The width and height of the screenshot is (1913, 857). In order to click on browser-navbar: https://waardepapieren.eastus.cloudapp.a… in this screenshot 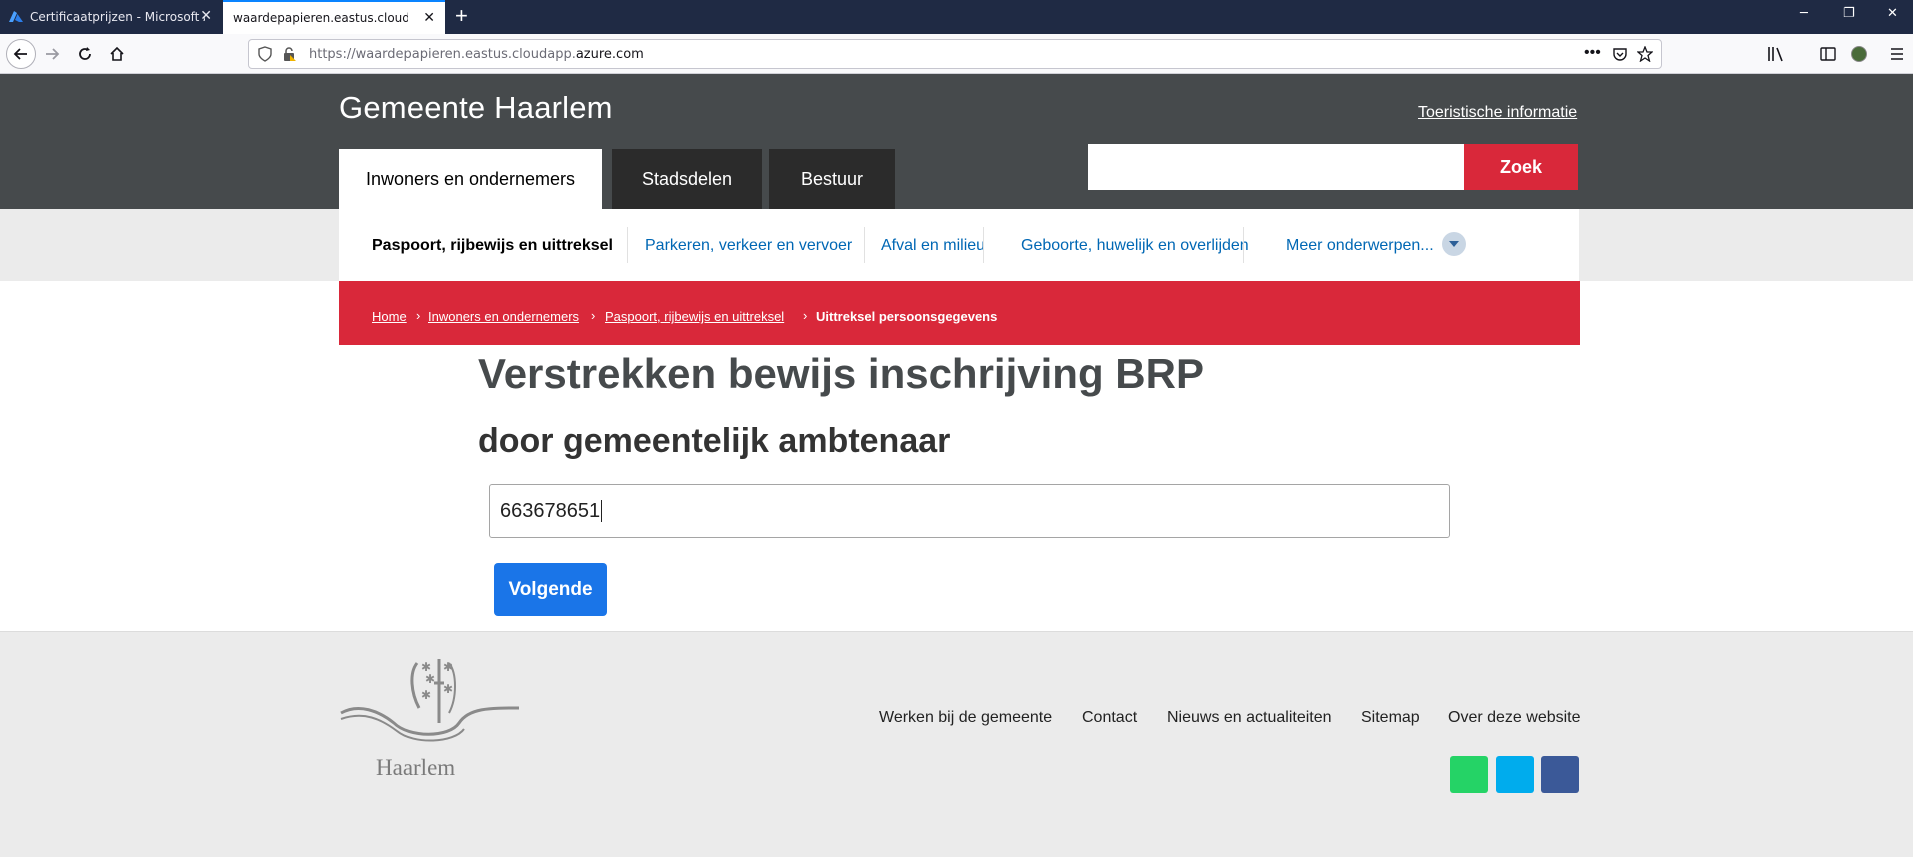, I will do `click(956, 54)`.